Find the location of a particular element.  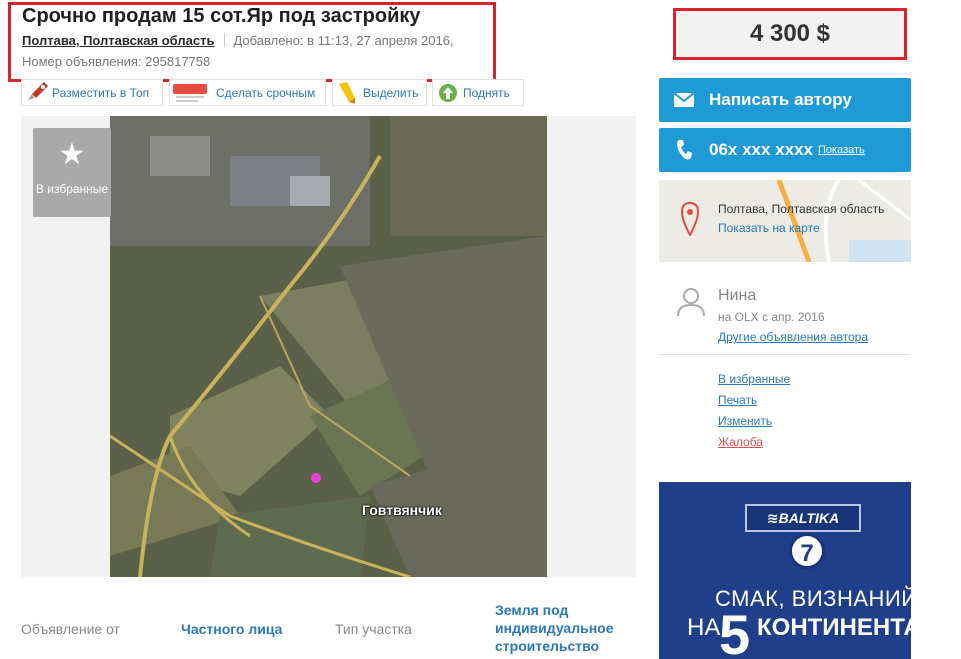

arrow-up-icon is located at coordinates (448, 92).